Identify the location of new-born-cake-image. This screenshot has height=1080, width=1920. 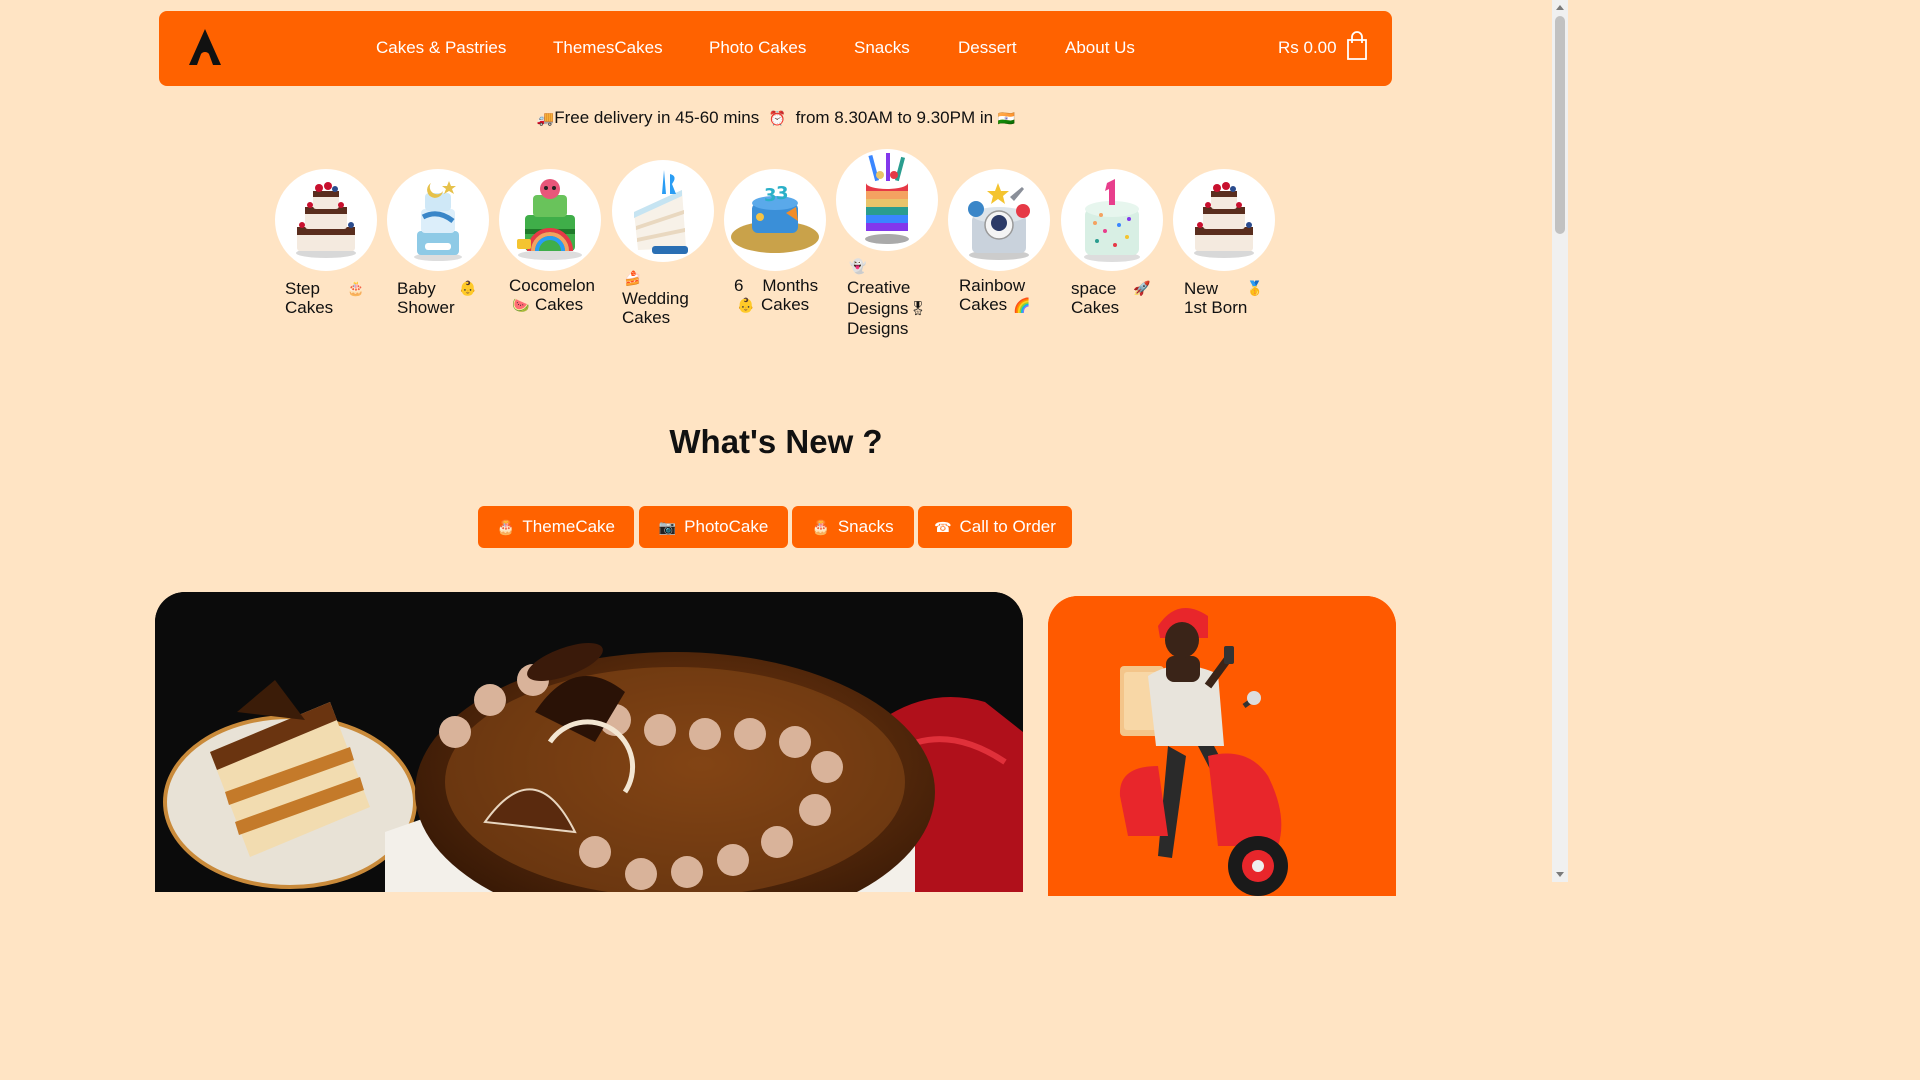
(1224, 220).